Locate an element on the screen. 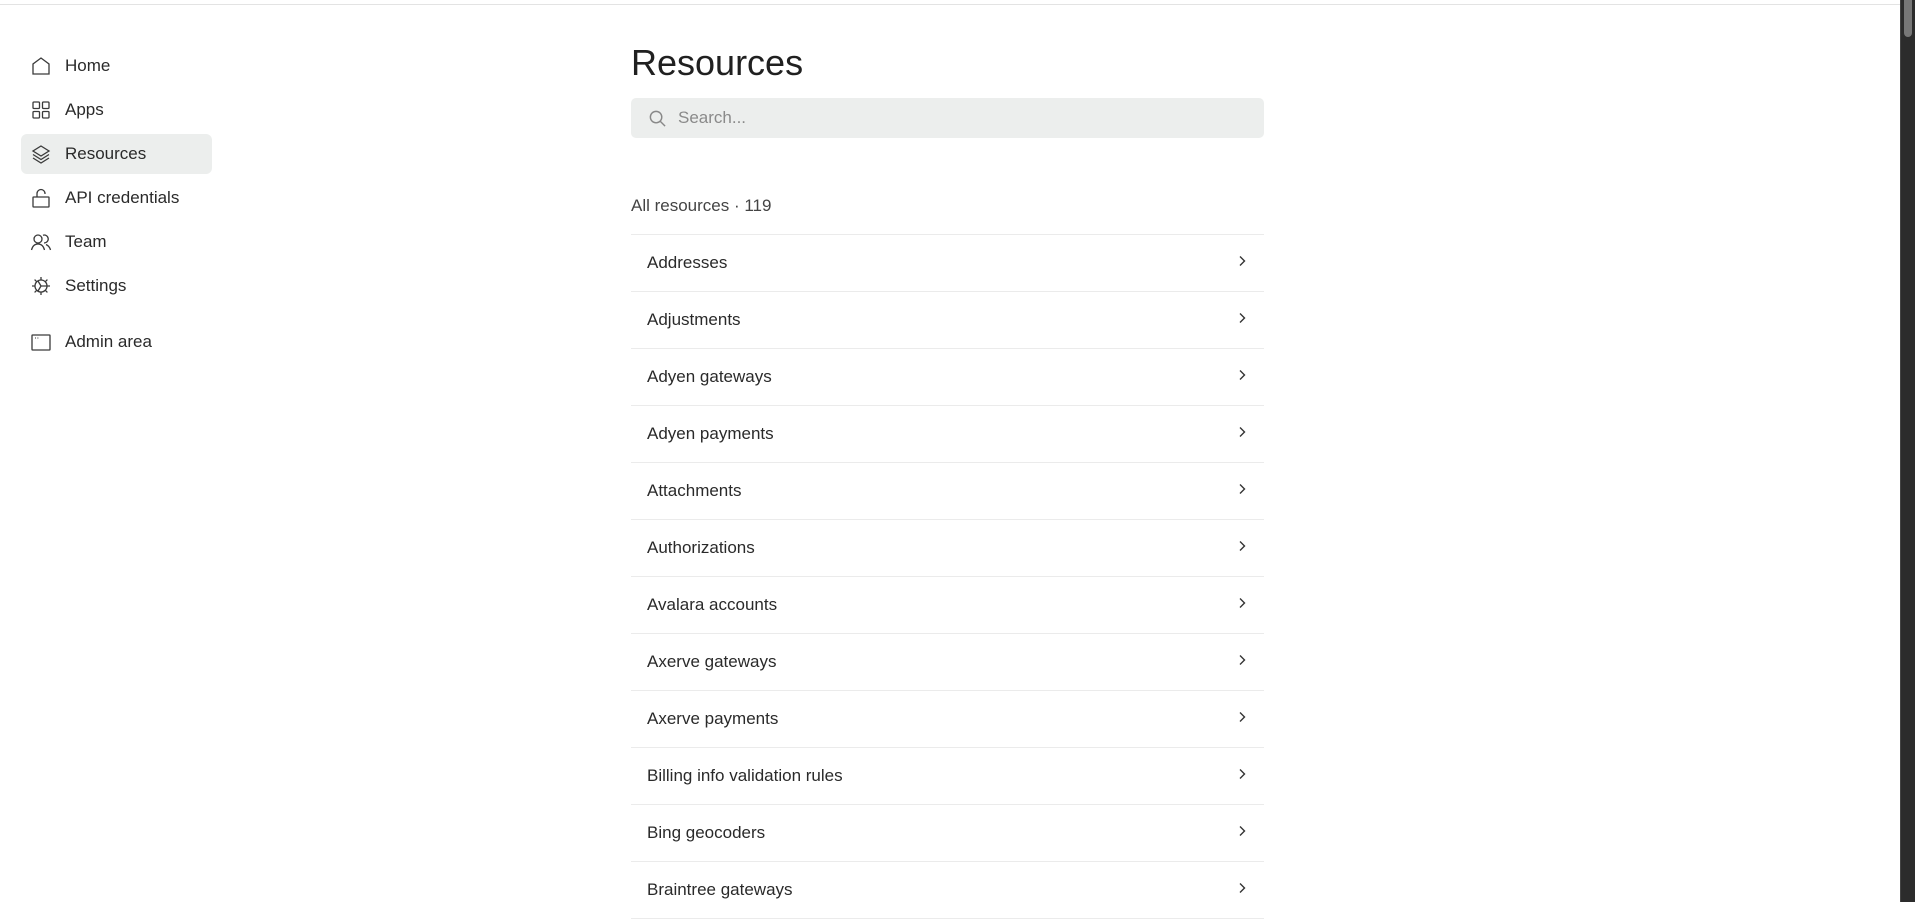 The image size is (1915, 919). sidebar-item-home: Home is located at coordinates (116, 66).